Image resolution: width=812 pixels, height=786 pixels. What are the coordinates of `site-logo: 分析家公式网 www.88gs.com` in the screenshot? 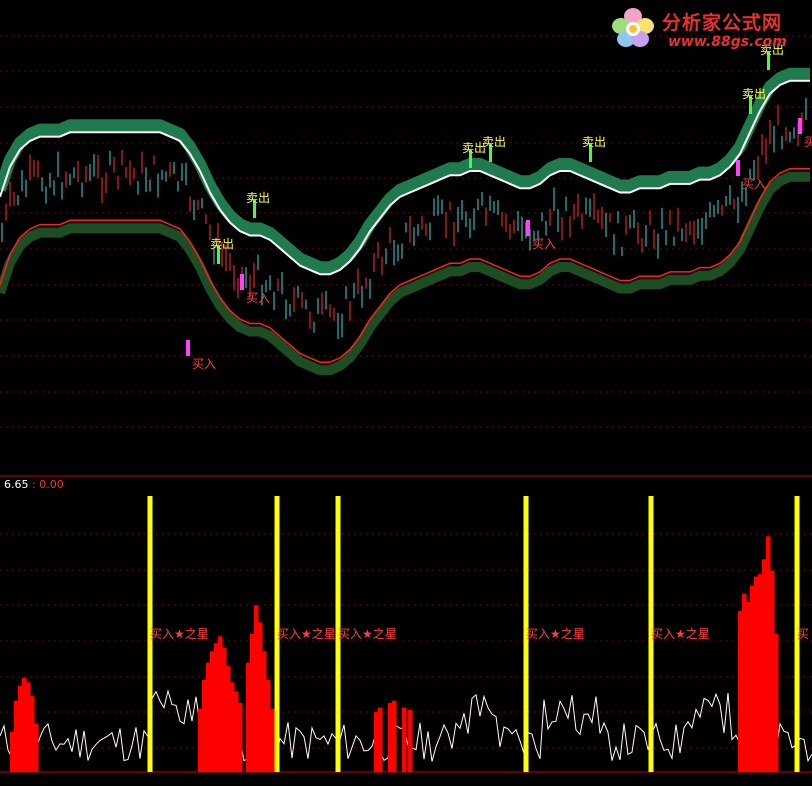 It's located at (706, 29).